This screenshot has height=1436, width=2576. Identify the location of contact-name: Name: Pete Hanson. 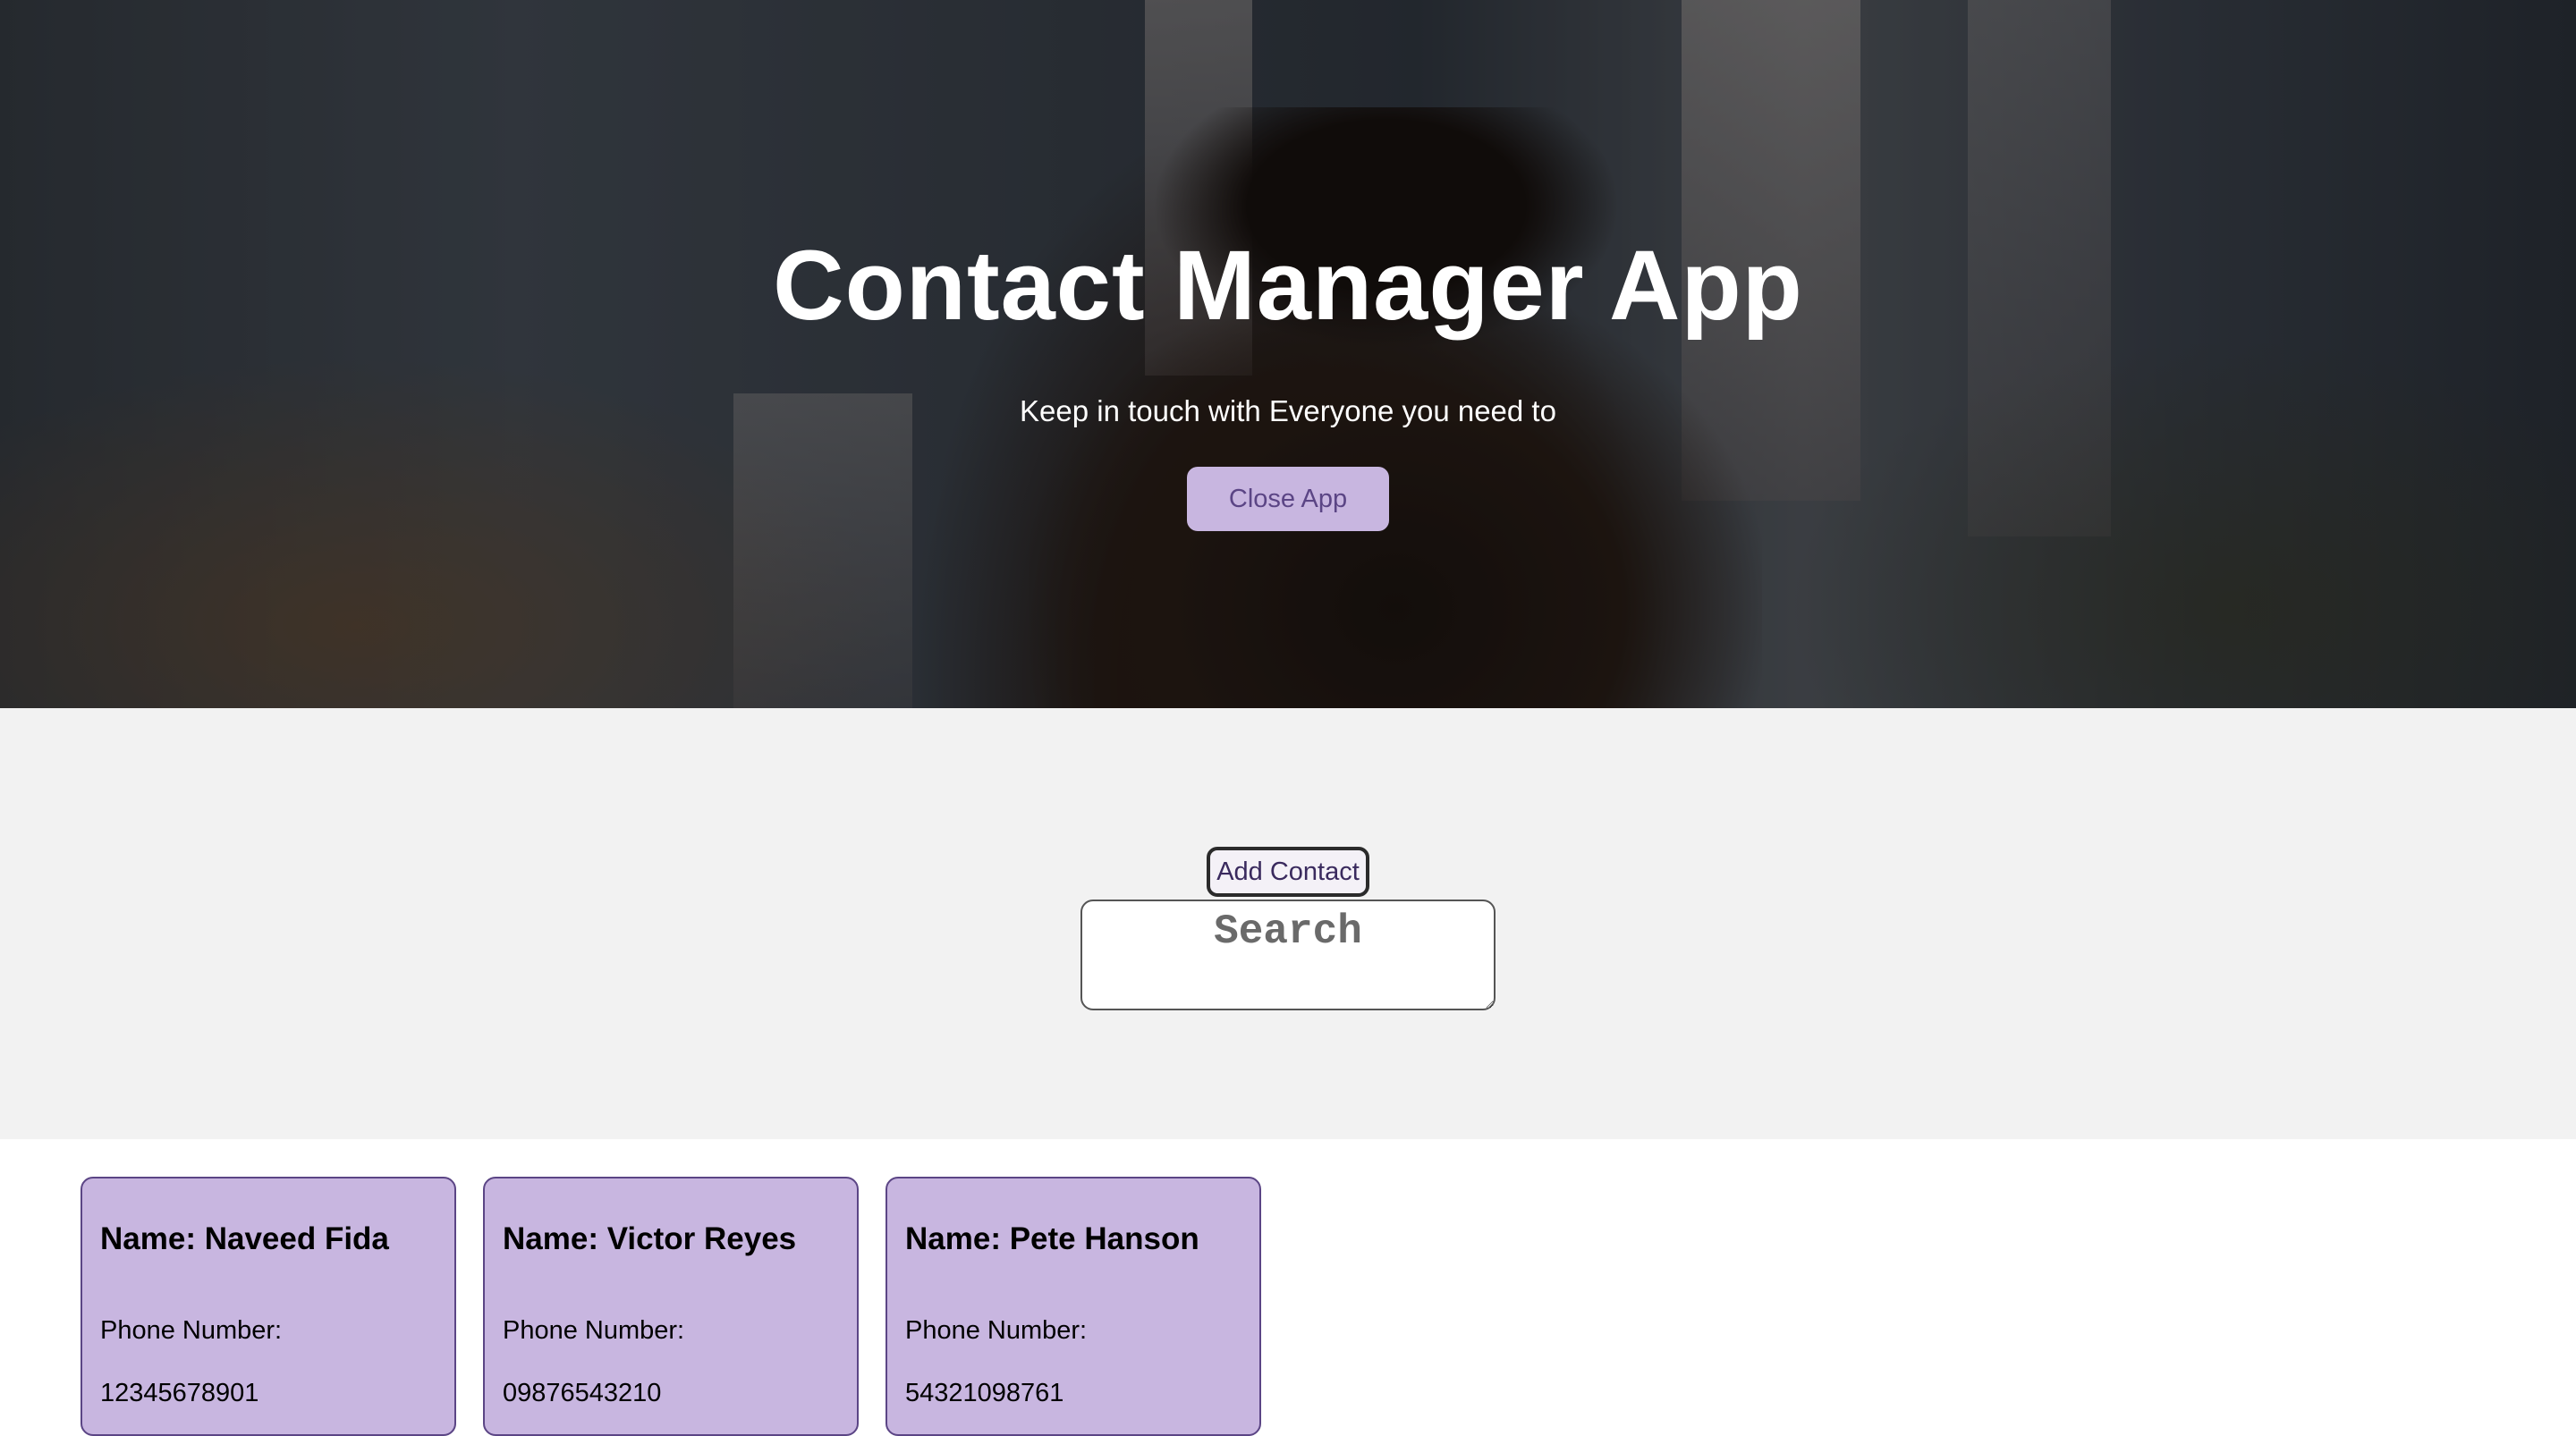
(1052, 1238).